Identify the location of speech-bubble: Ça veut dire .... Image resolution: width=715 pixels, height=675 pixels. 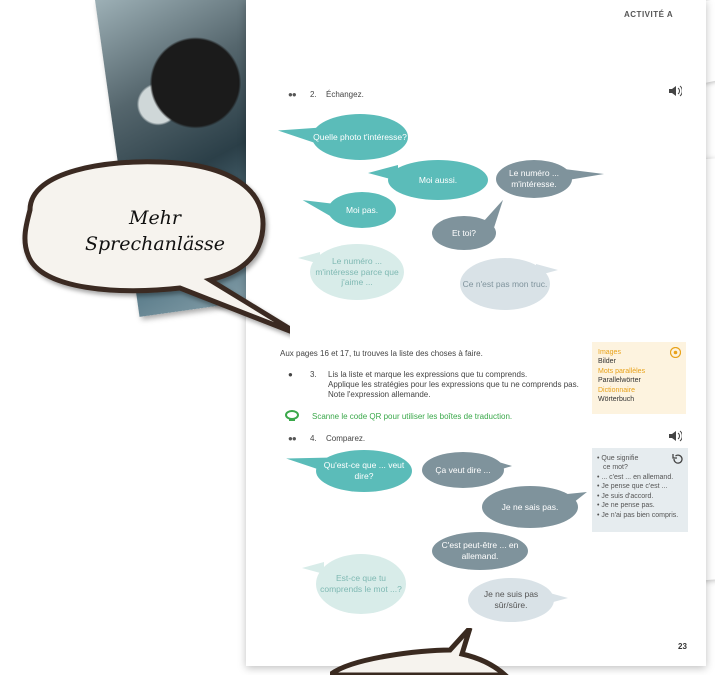
(463, 470).